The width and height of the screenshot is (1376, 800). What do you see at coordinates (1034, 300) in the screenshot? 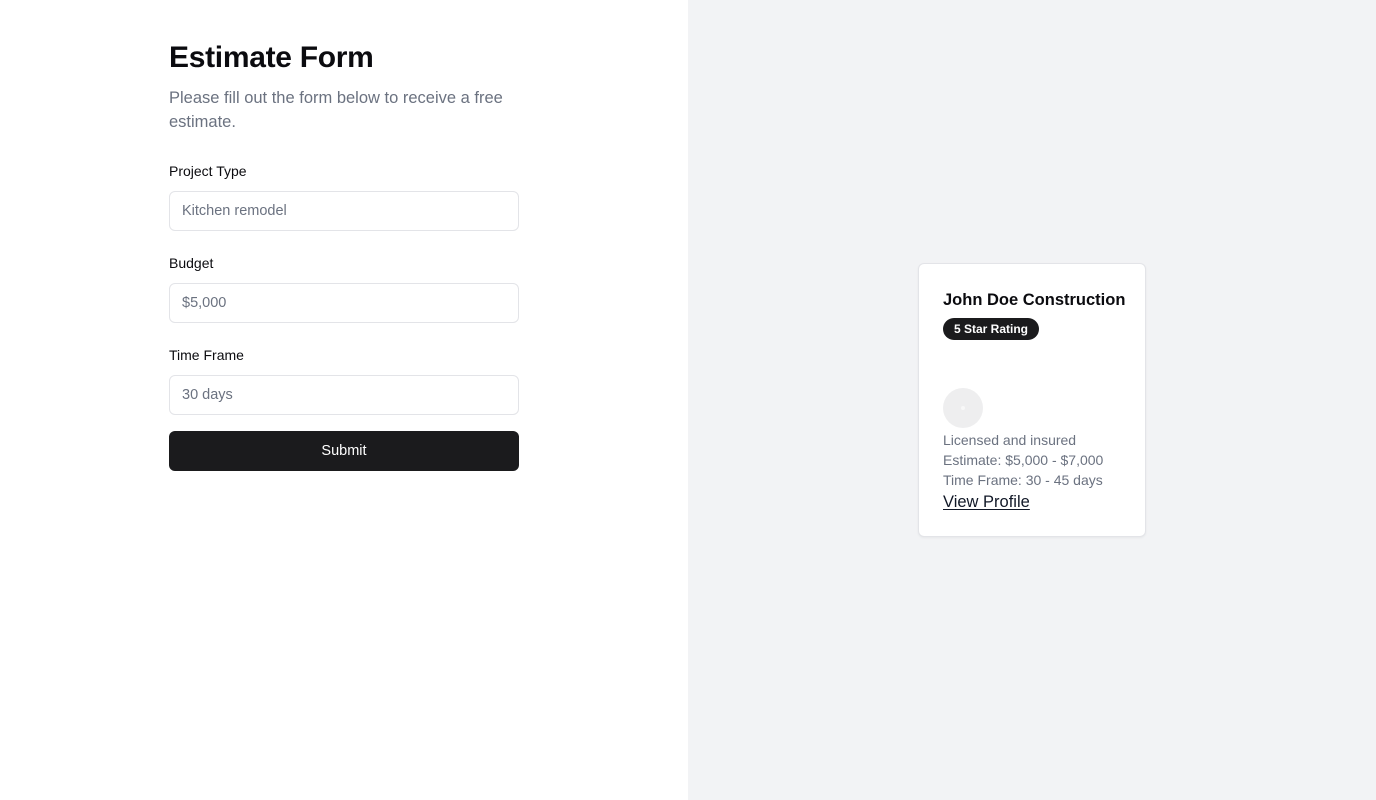
I see `contractor-name: John Doe Construction` at bounding box center [1034, 300].